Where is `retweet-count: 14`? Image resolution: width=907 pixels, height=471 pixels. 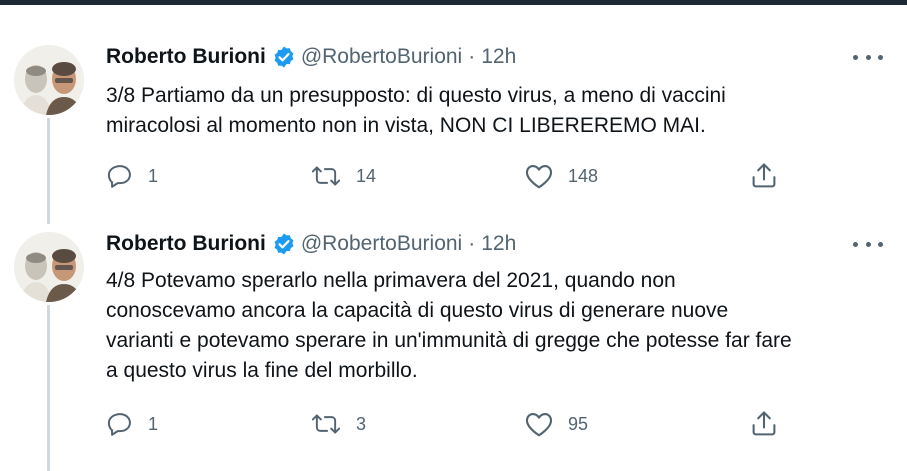 retweet-count: 14 is located at coordinates (366, 175).